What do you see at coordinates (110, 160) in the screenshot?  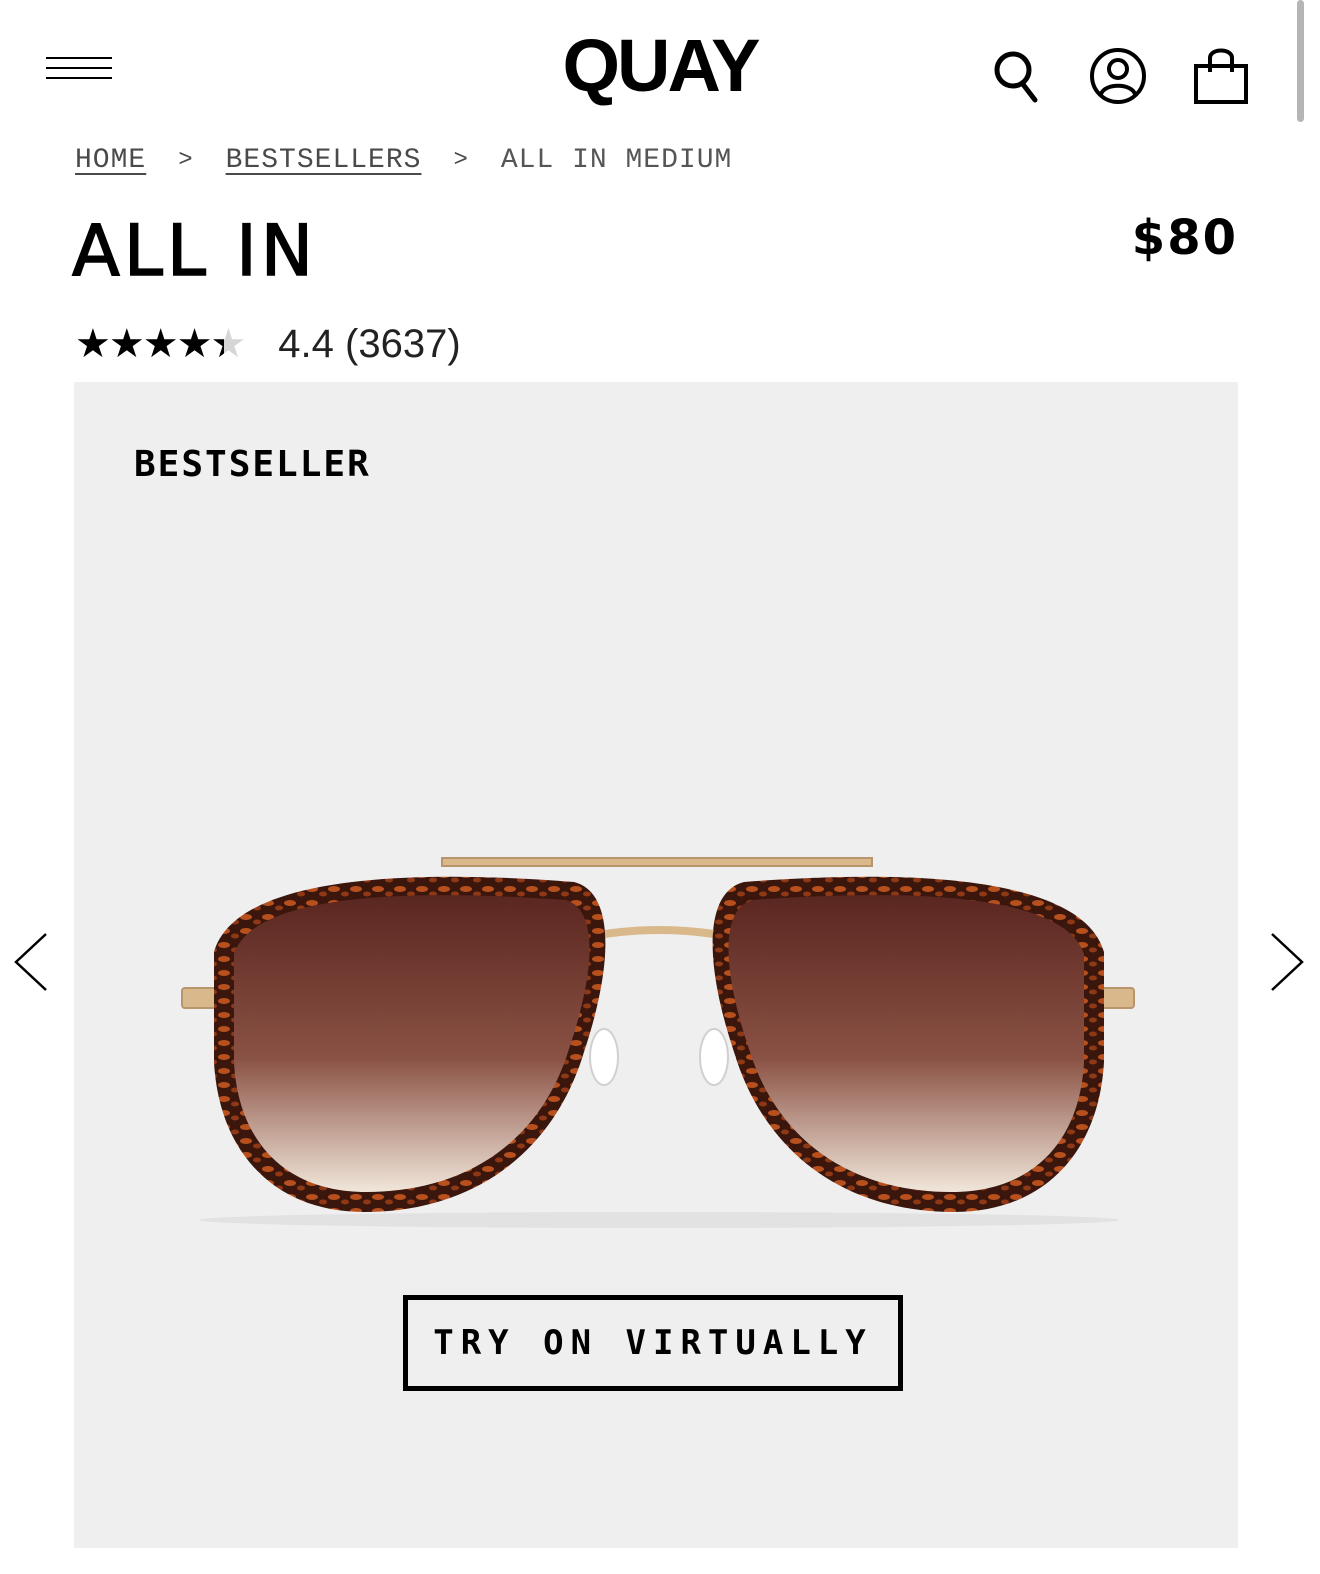 I see `breadcrumb-home: HOME` at bounding box center [110, 160].